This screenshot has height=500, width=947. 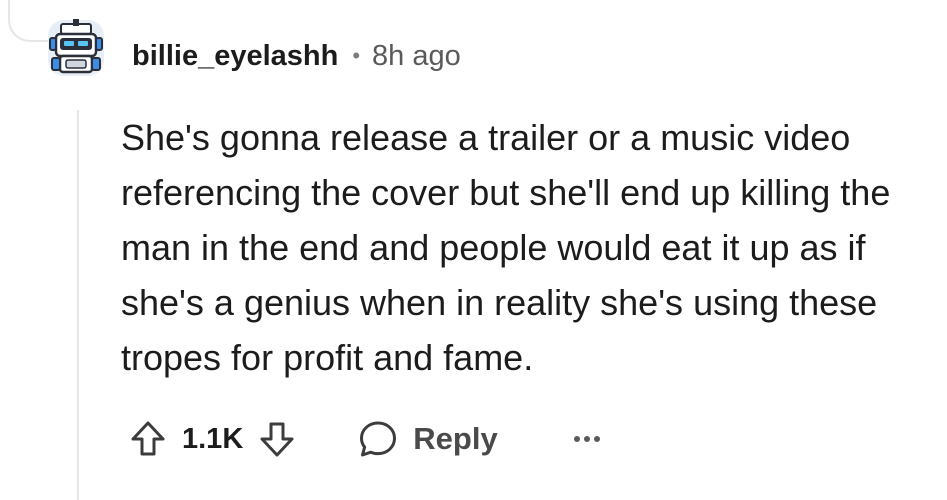 I want to click on upvote-button, so click(x=148, y=439).